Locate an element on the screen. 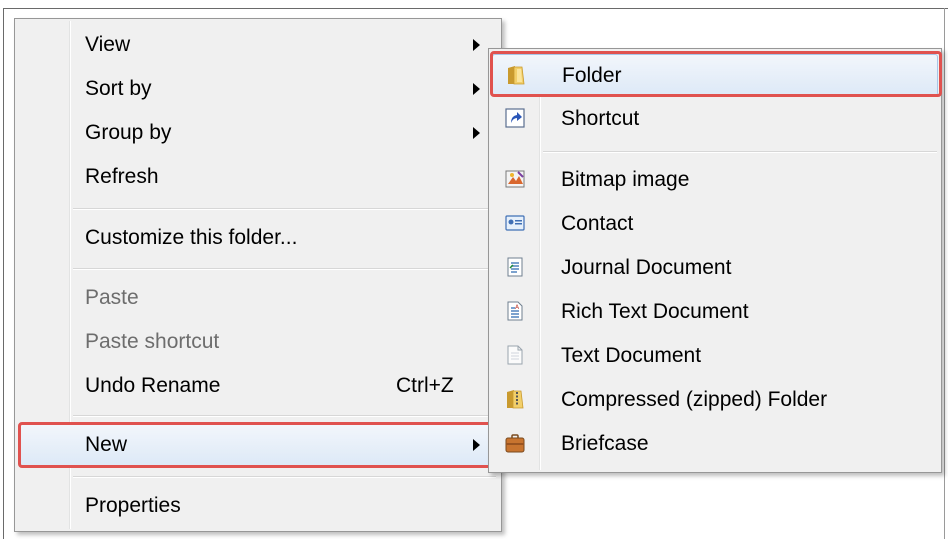 This screenshot has width=948, height=539. submenu-item-rich-text-document: A Rich Text Document is located at coordinates (715, 312).